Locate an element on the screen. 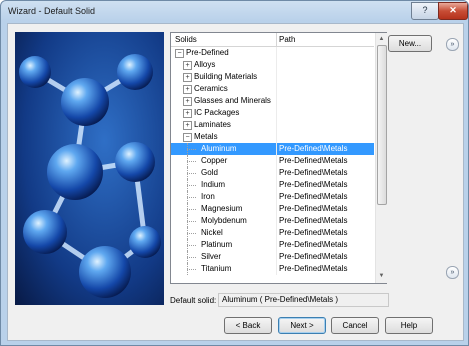 The width and height of the screenshot is (469, 346). solid-name: Magnesium is located at coordinates (222, 208).